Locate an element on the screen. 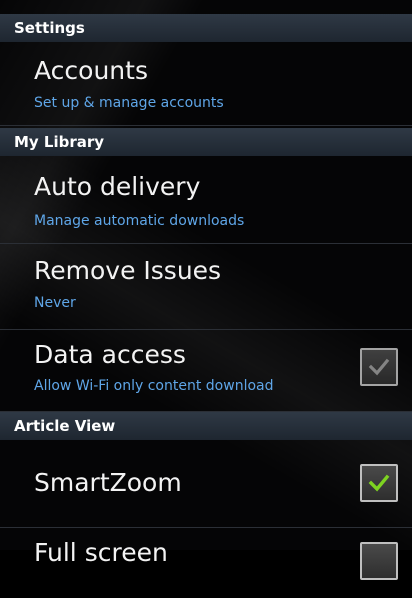 This screenshot has width=412, height=598. setting-full-screen: Full screen is located at coordinates (206, 563).